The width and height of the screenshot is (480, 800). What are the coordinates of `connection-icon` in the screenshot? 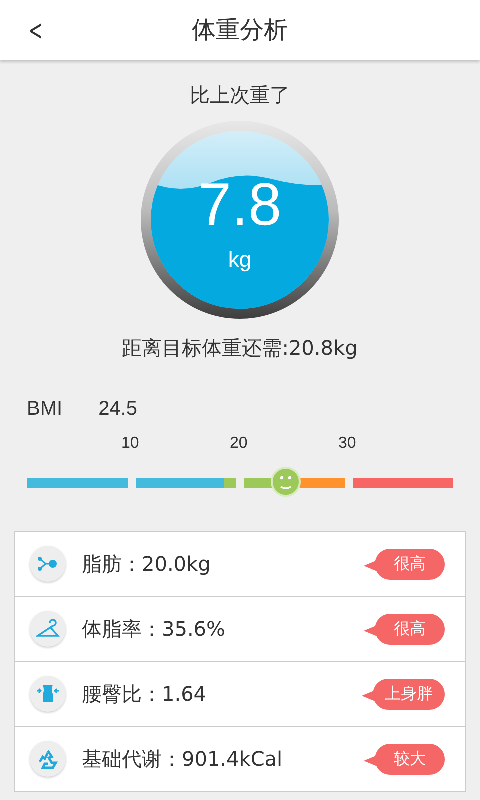 It's located at (48, 564).